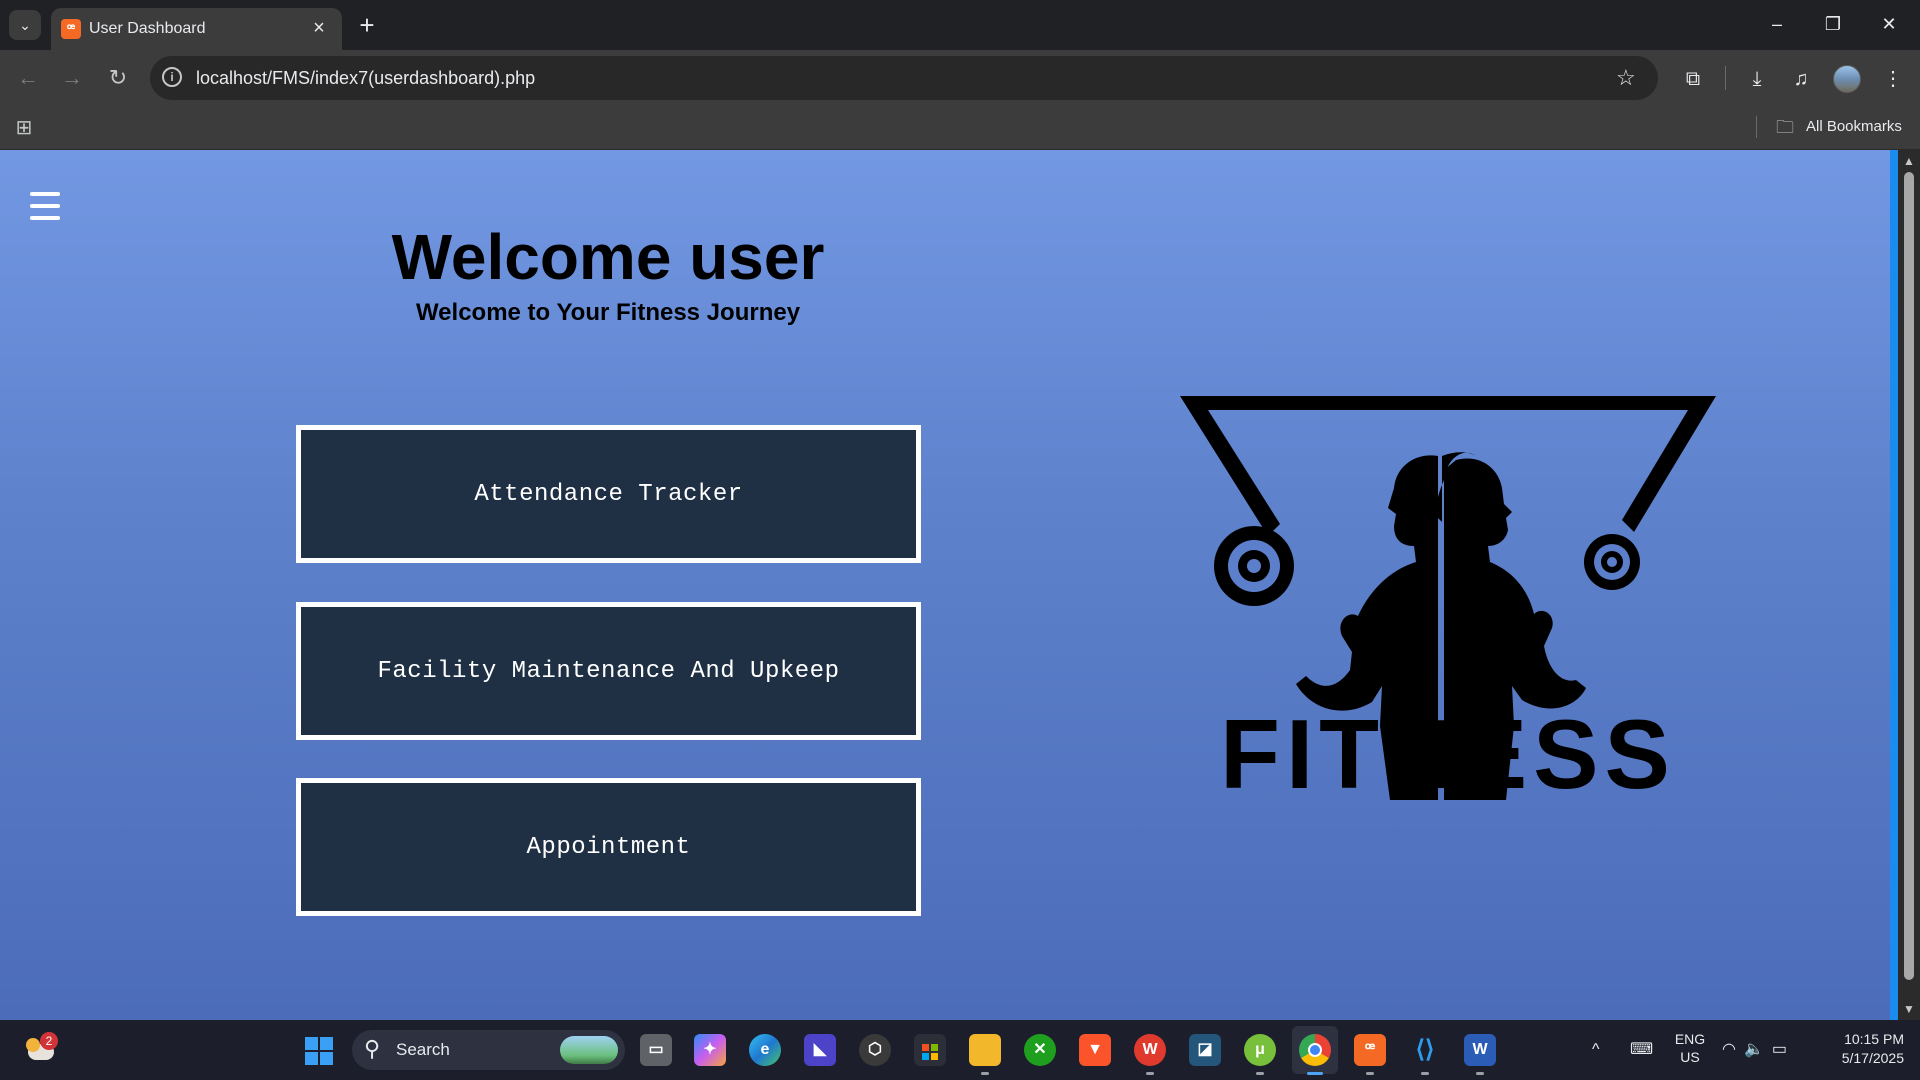 The width and height of the screenshot is (1920, 1080). Describe the element at coordinates (372, 1048) in the screenshot. I see `search-icon: ⚲` at that location.